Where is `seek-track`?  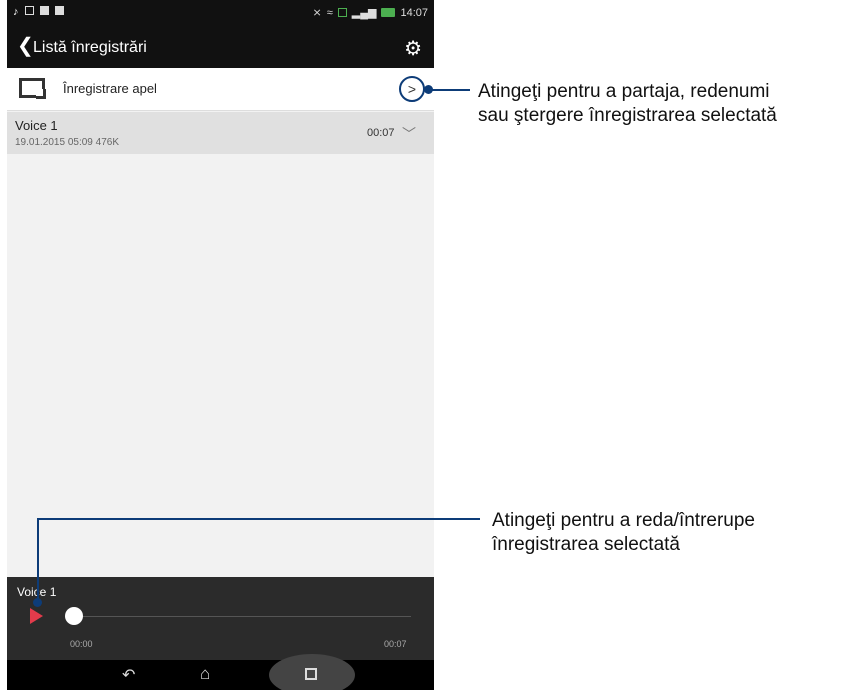
seek-track is located at coordinates (243, 616).